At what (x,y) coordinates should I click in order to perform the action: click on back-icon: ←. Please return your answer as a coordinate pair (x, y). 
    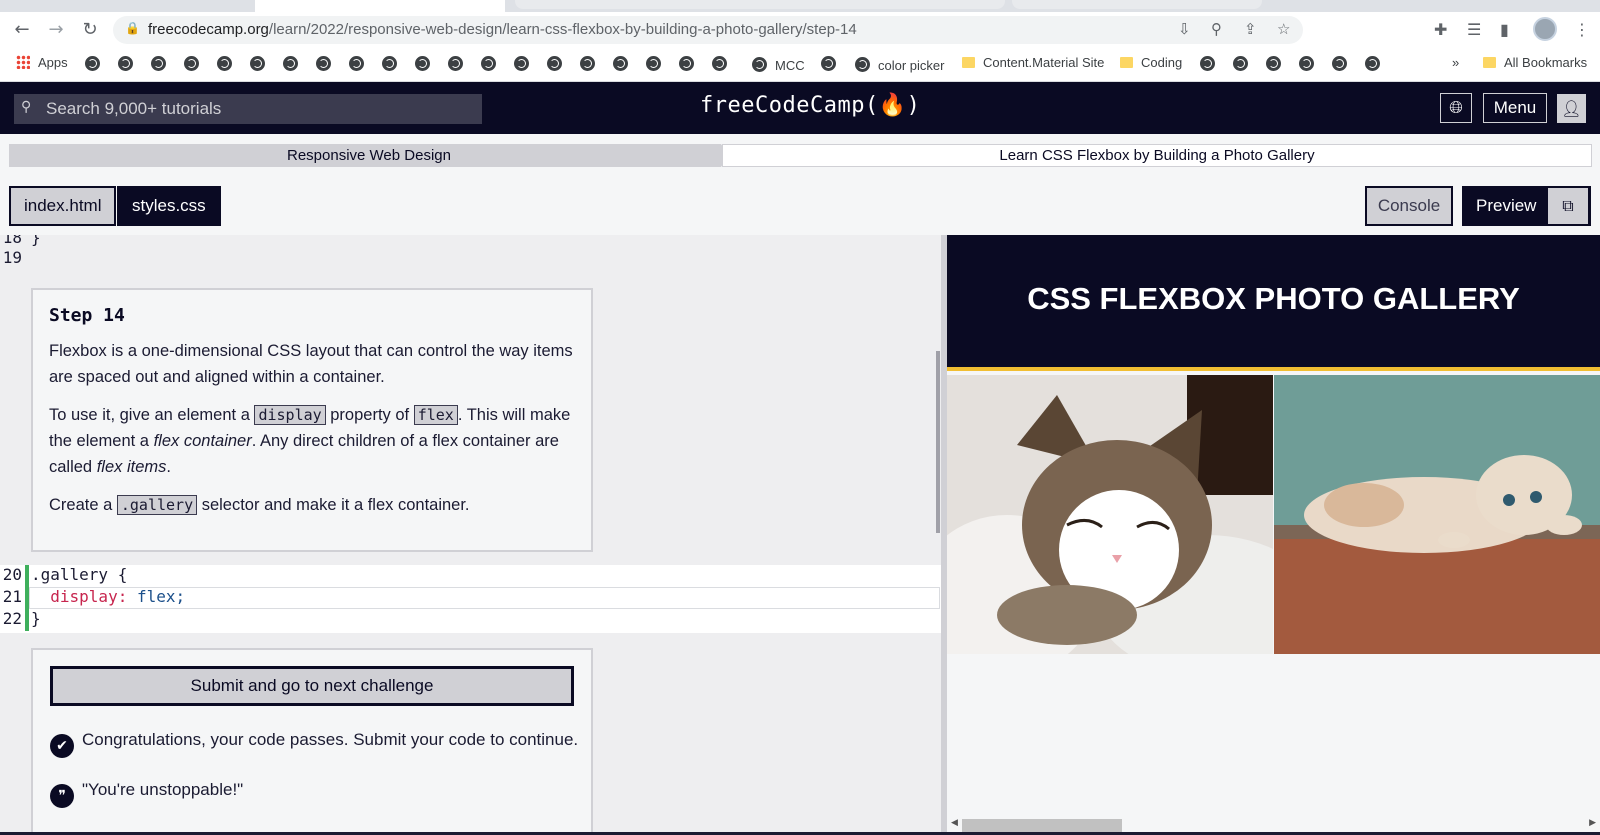
    Looking at the image, I should click on (22, 30).